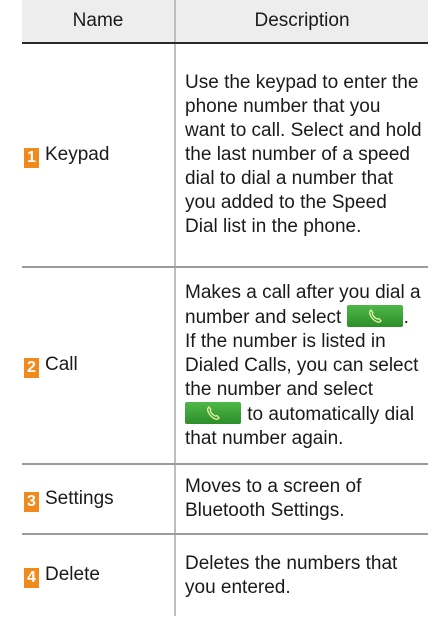  What do you see at coordinates (98, 22) in the screenshot?
I see `header-name: Name` at bounding box center [98, 22].